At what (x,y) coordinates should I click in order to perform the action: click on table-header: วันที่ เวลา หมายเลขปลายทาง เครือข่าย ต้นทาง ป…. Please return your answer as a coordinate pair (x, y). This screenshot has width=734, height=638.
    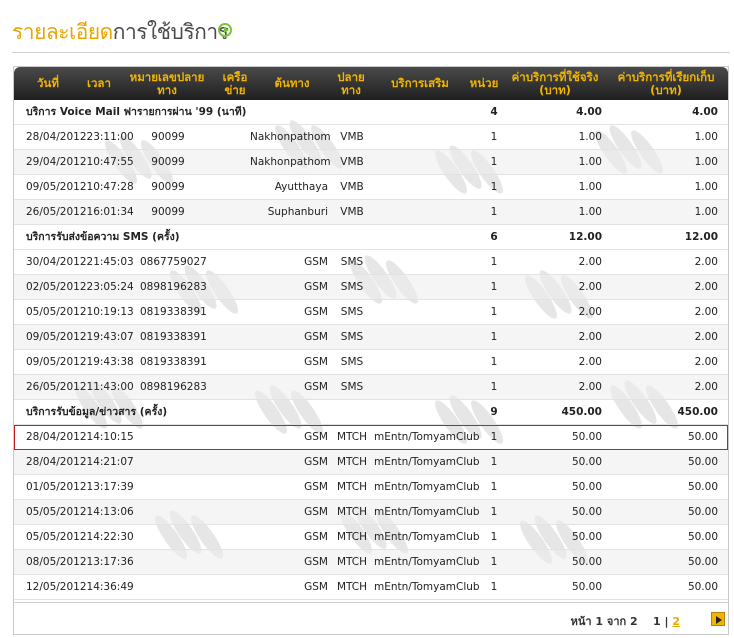
    Looking at the image, I should click on (371, 83).